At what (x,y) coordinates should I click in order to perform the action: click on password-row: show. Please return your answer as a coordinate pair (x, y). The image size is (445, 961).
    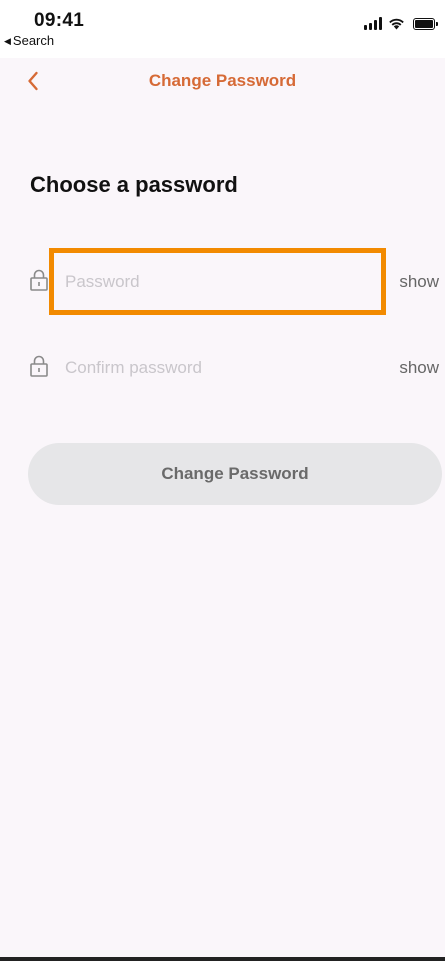
    Looking at the image, I should click on (235, 282).